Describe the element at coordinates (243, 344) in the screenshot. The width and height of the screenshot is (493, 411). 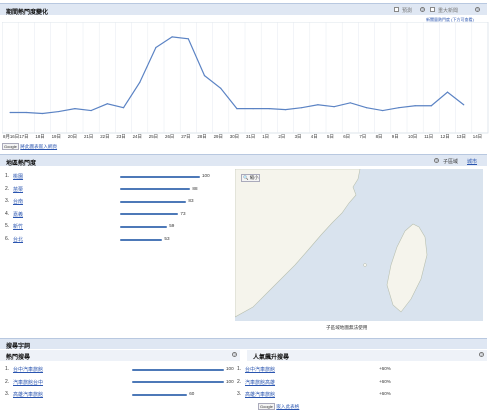
I see `search-terms-header: 搜尋字詞` at that location.